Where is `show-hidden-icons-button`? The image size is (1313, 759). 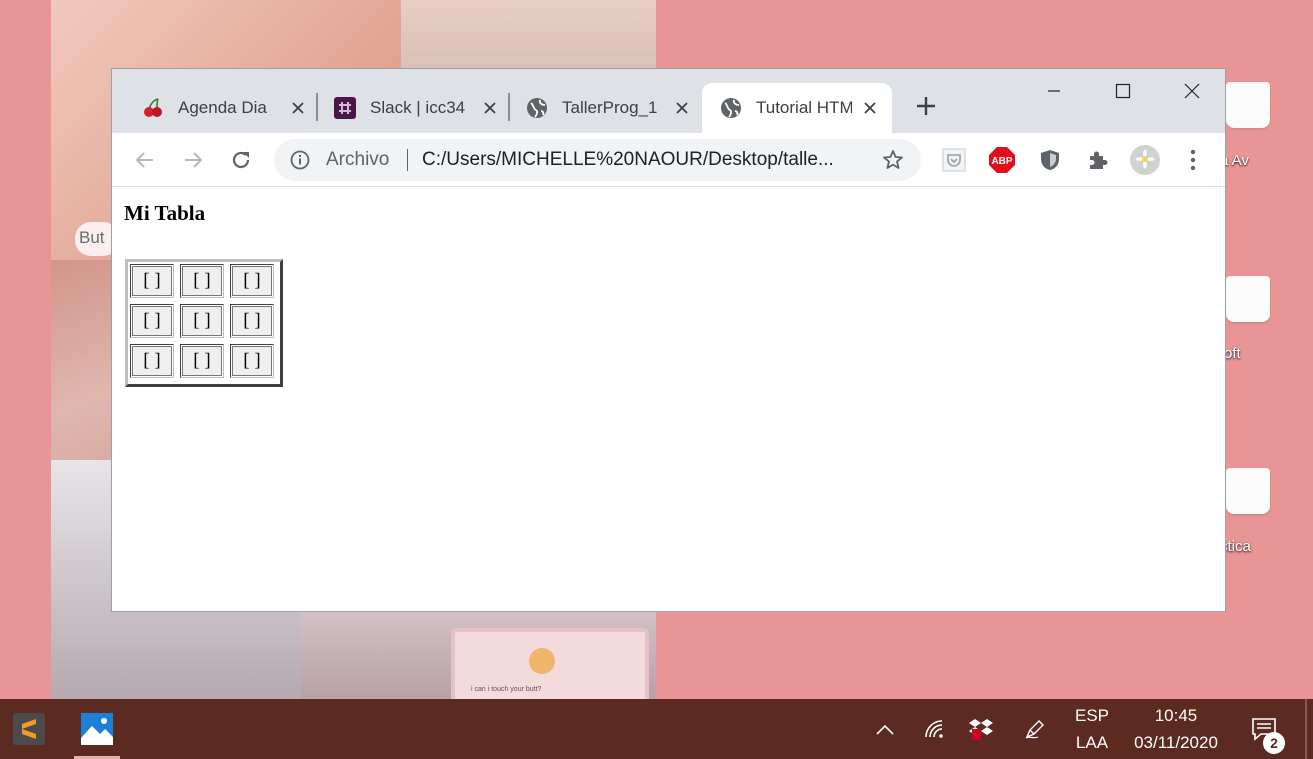
show-hidden-icons-button is located at coordinates (885, 729).